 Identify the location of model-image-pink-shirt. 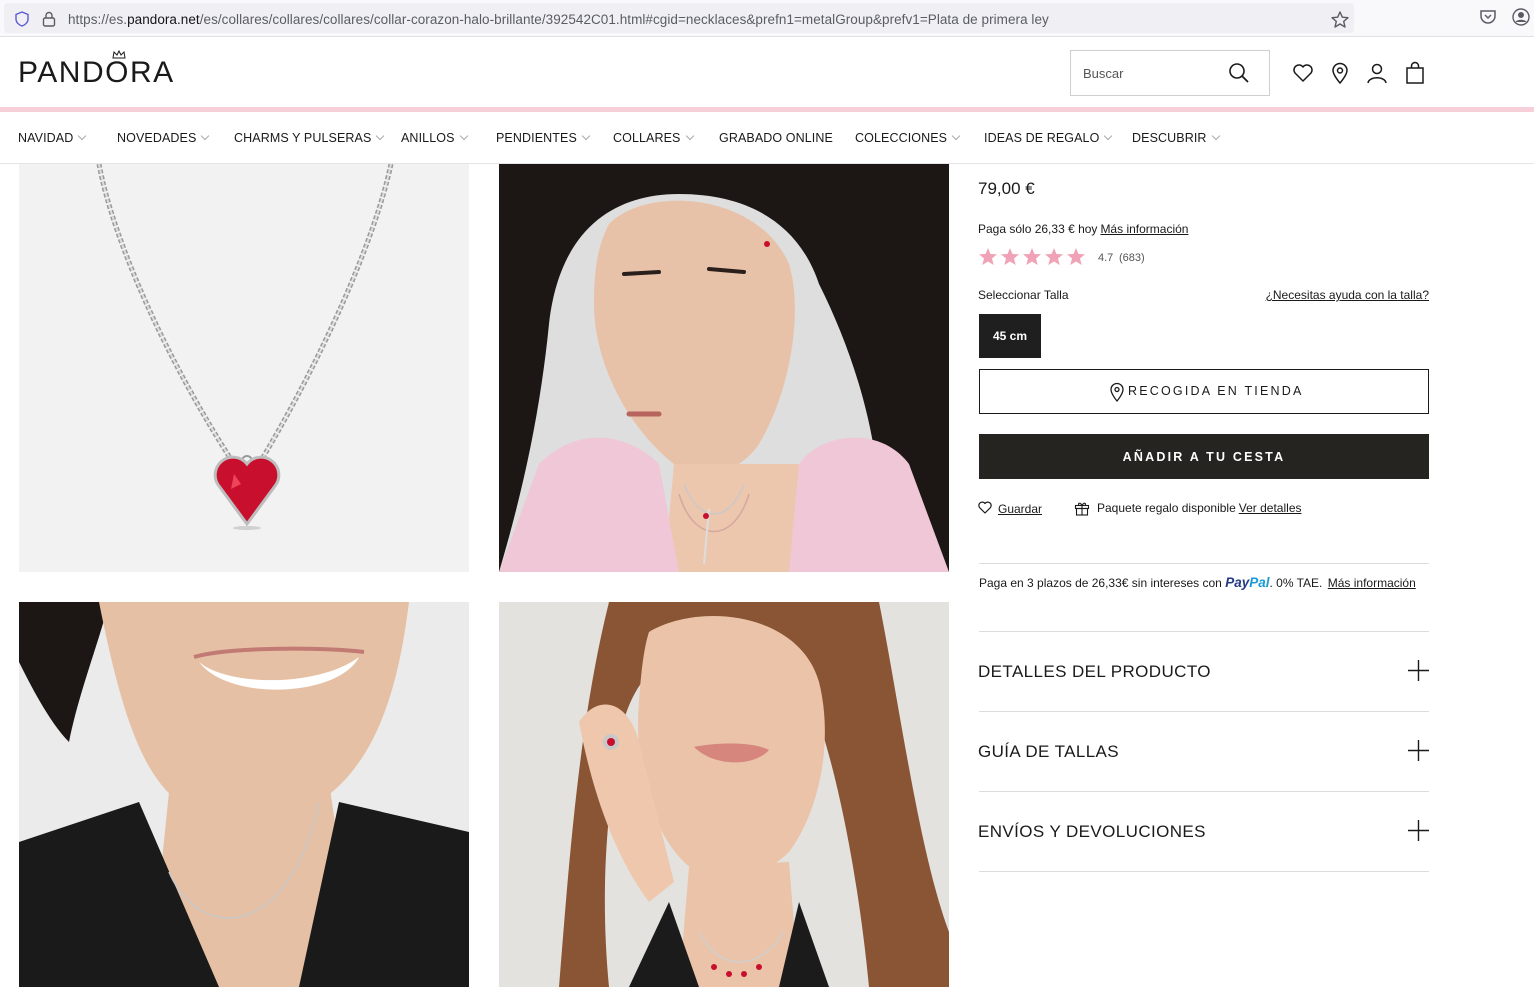
(724, 368).